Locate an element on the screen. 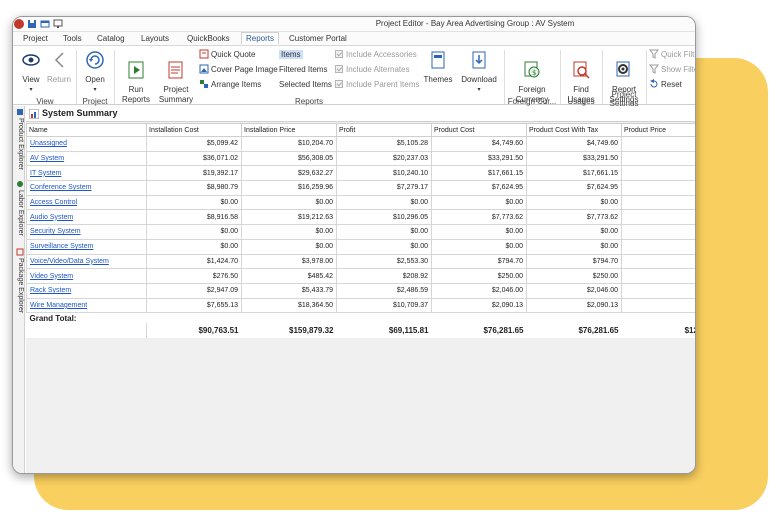  tab-tools: Tools is located at coordinates (72, 39).